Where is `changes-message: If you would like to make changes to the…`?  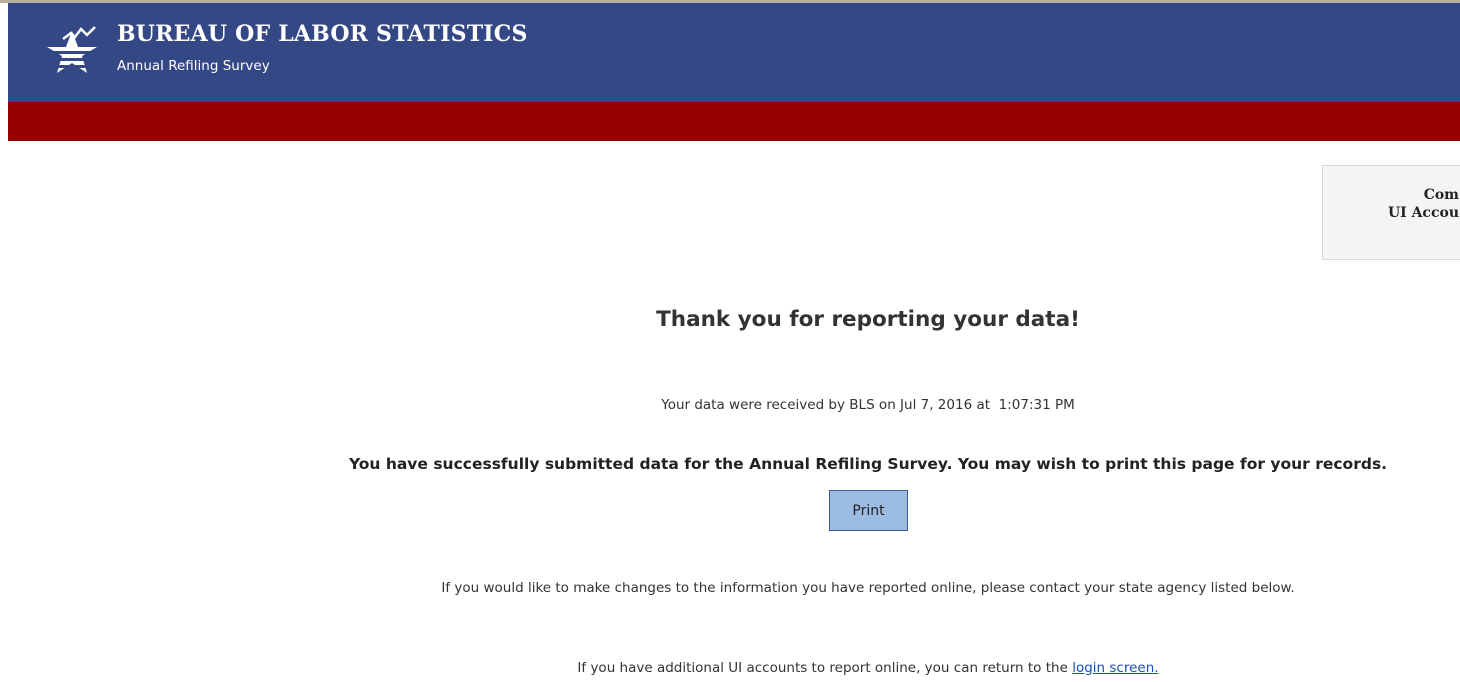
changes-message: If you would like to make changes to the… is located at coordinates (868, 588).